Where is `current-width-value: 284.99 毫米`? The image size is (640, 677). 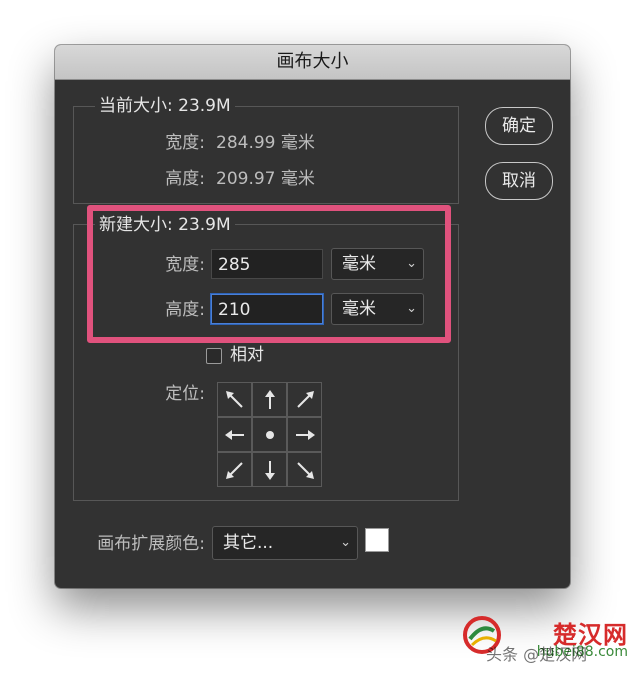 current-width-value: 284.99 毫米 is located at coordinates (265, 143).